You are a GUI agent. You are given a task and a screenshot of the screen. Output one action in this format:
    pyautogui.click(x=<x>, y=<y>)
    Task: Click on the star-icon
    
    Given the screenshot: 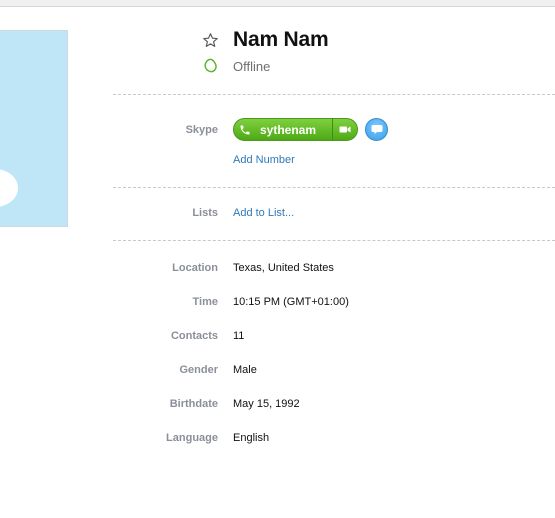 What is the action you would take?
    pyautogui.click(x=210, y=40)
    